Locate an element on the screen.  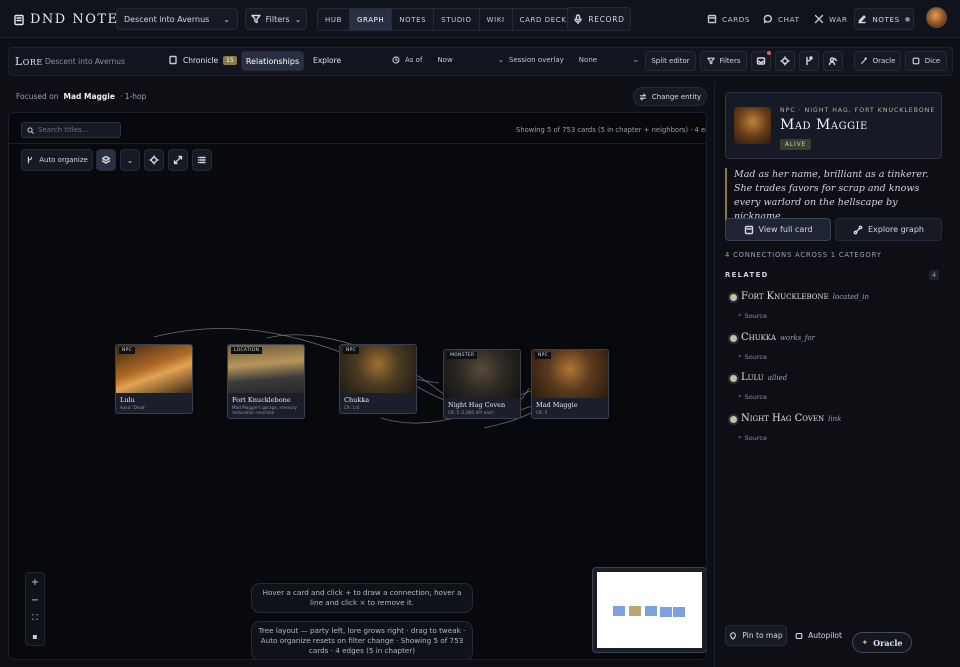
minimap is located at coordinates (649, 610).